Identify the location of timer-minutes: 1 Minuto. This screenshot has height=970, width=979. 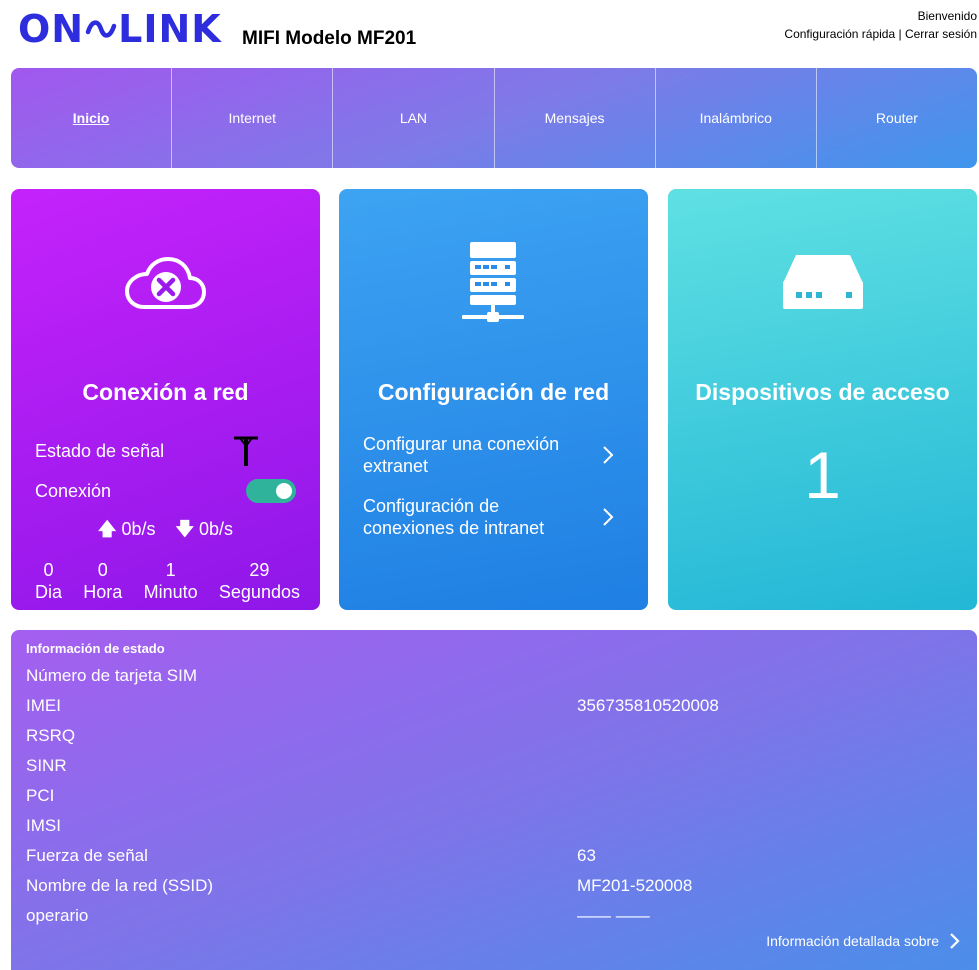
(171, 581).